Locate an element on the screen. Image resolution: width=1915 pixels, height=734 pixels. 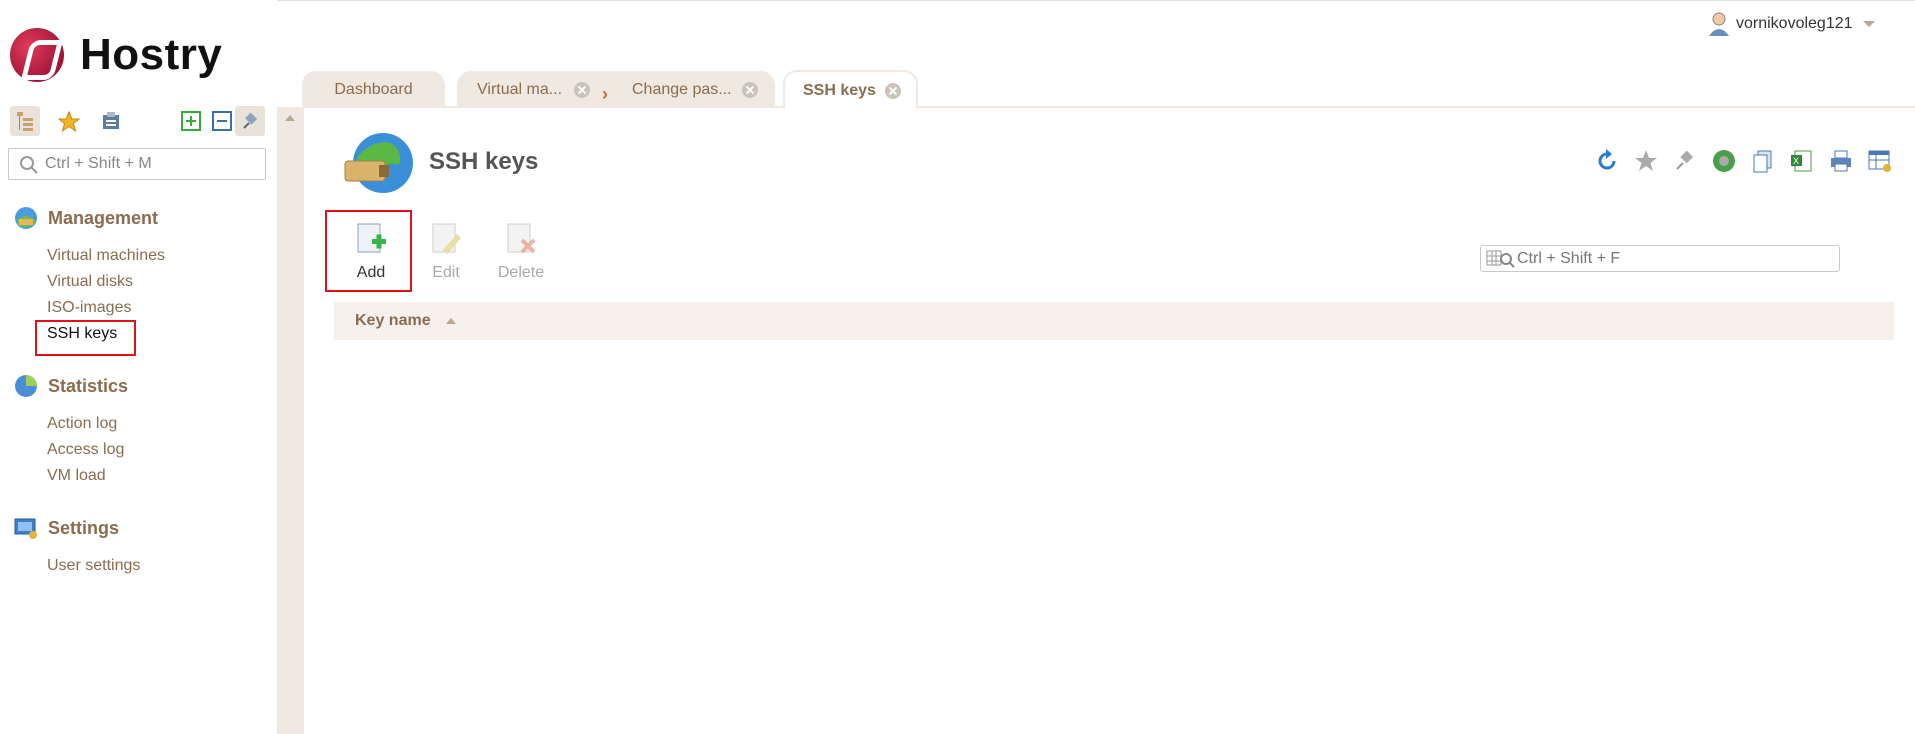
edit-document-icon is located at coordinates (446, 241).